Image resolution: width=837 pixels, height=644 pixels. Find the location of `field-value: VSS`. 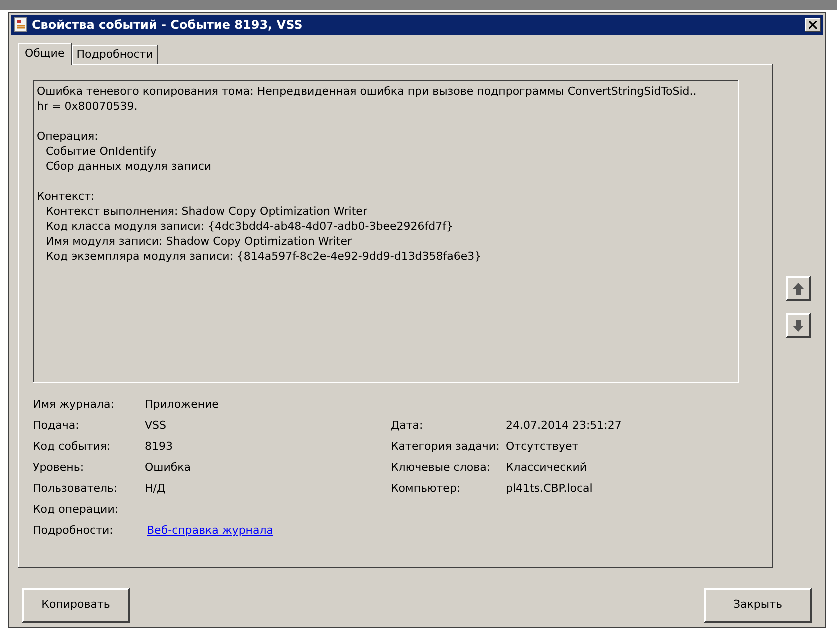

field-value: VSS is located at coordinates (155, 426).